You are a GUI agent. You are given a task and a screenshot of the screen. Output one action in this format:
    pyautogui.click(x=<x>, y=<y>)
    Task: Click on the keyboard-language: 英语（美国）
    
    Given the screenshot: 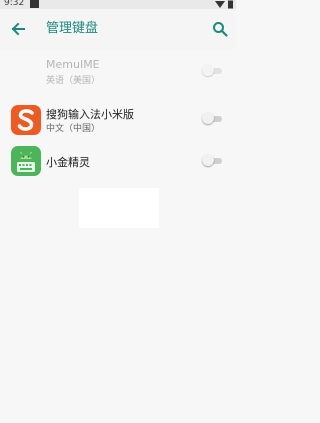 What is the action you would take?
    pyautogui.click(x=73, y=81)
    